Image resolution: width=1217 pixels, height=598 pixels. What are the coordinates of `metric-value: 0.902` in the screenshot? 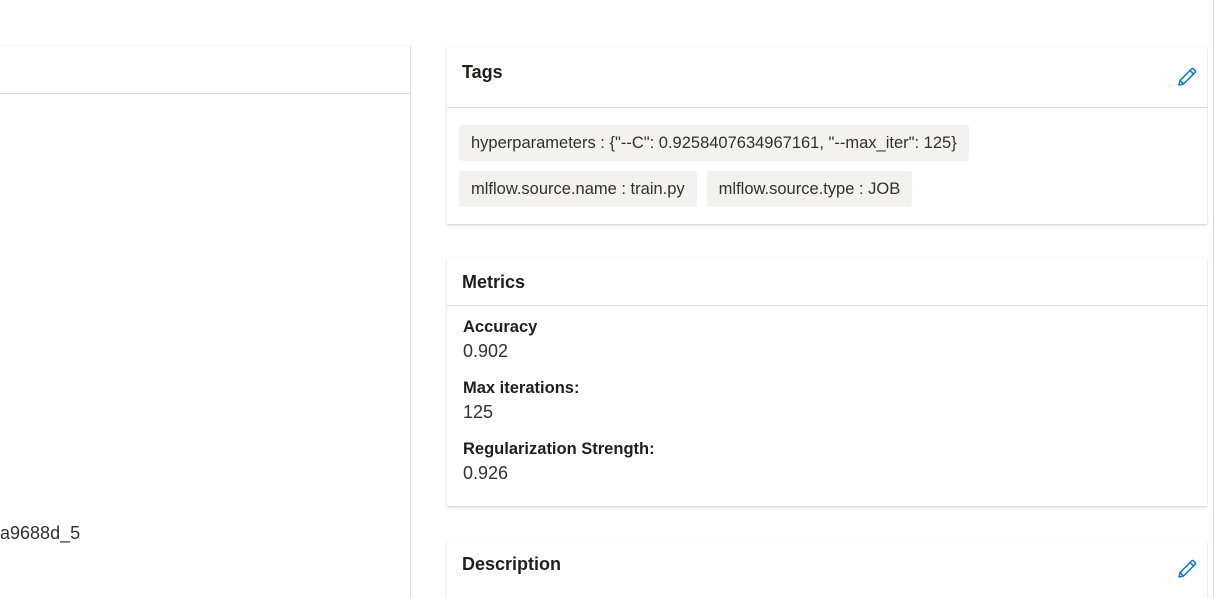 It's located at (486, 351).